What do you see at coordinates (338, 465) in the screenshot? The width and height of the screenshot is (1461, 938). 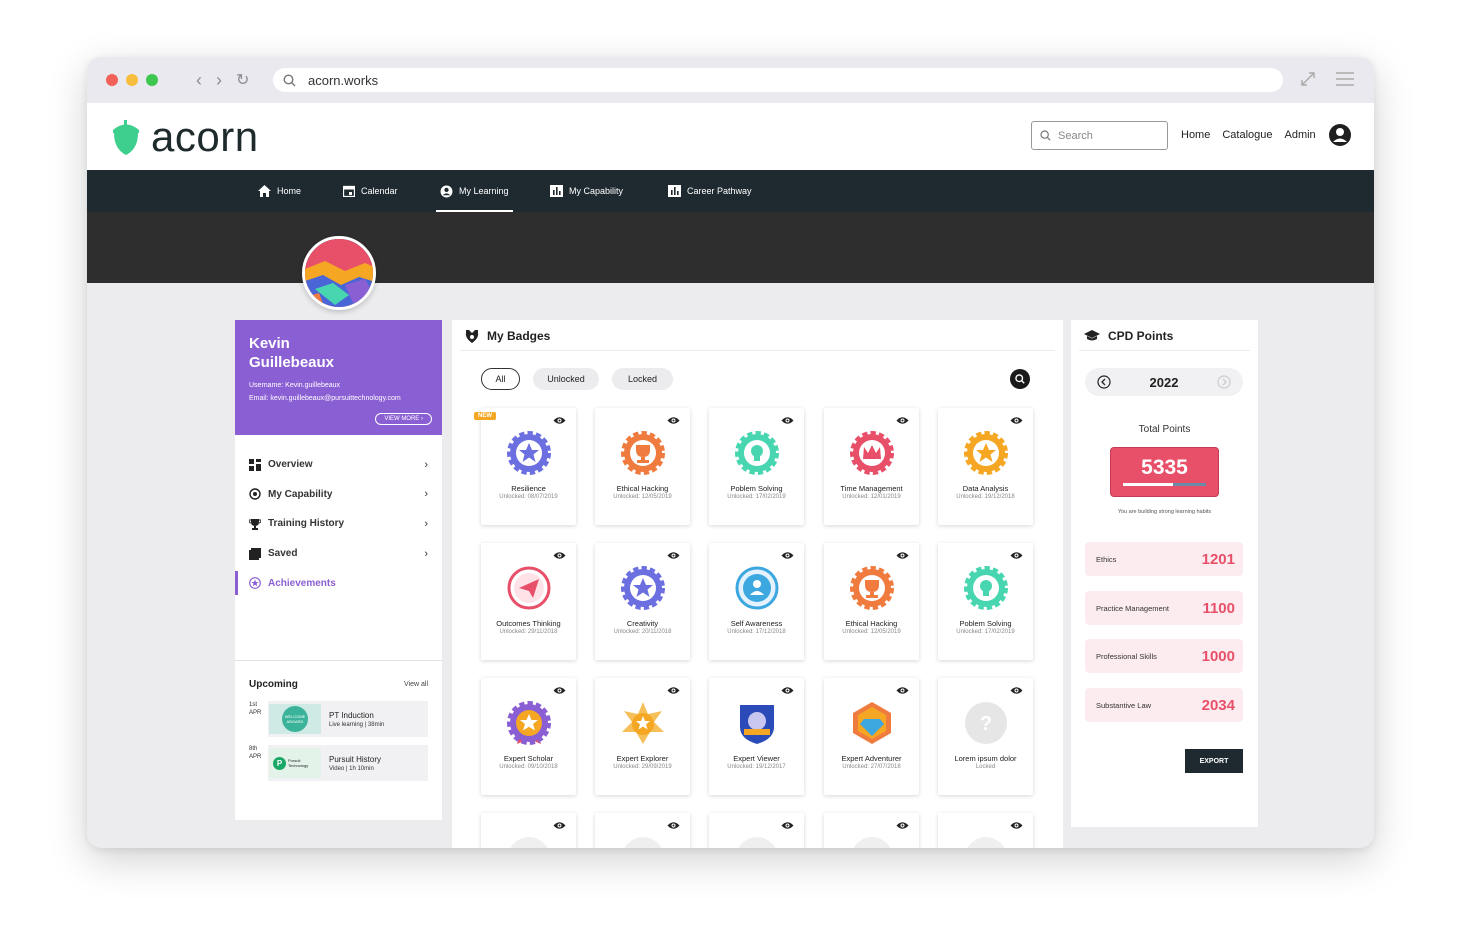 I see `sidebar-item-overview: Overview ›` at bounding box center [338, 465].